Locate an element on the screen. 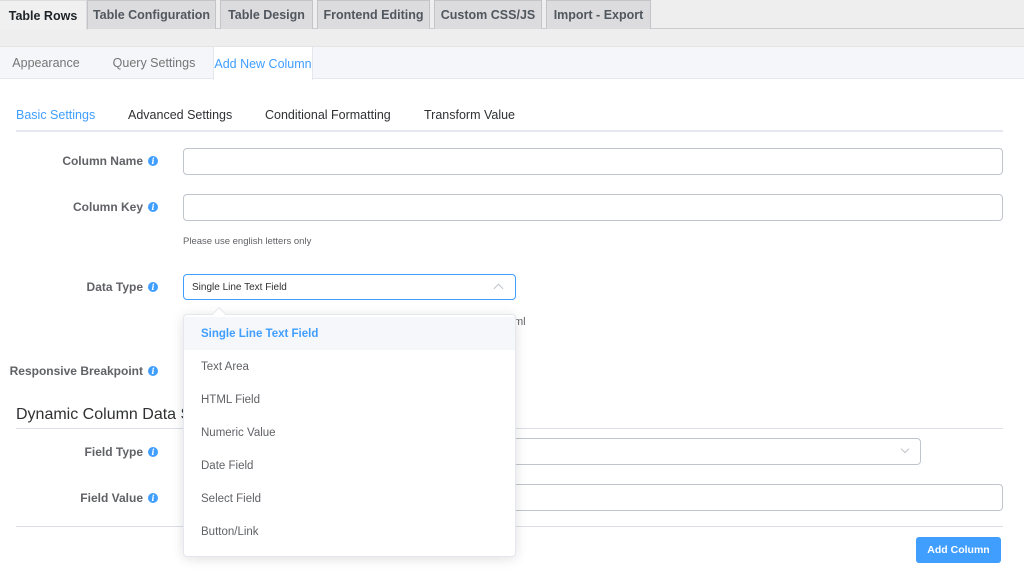 Image resolution: width=1024 pixels, height=571 pixels. field-value-label: Field Value i is located at coordinates (119, 498).